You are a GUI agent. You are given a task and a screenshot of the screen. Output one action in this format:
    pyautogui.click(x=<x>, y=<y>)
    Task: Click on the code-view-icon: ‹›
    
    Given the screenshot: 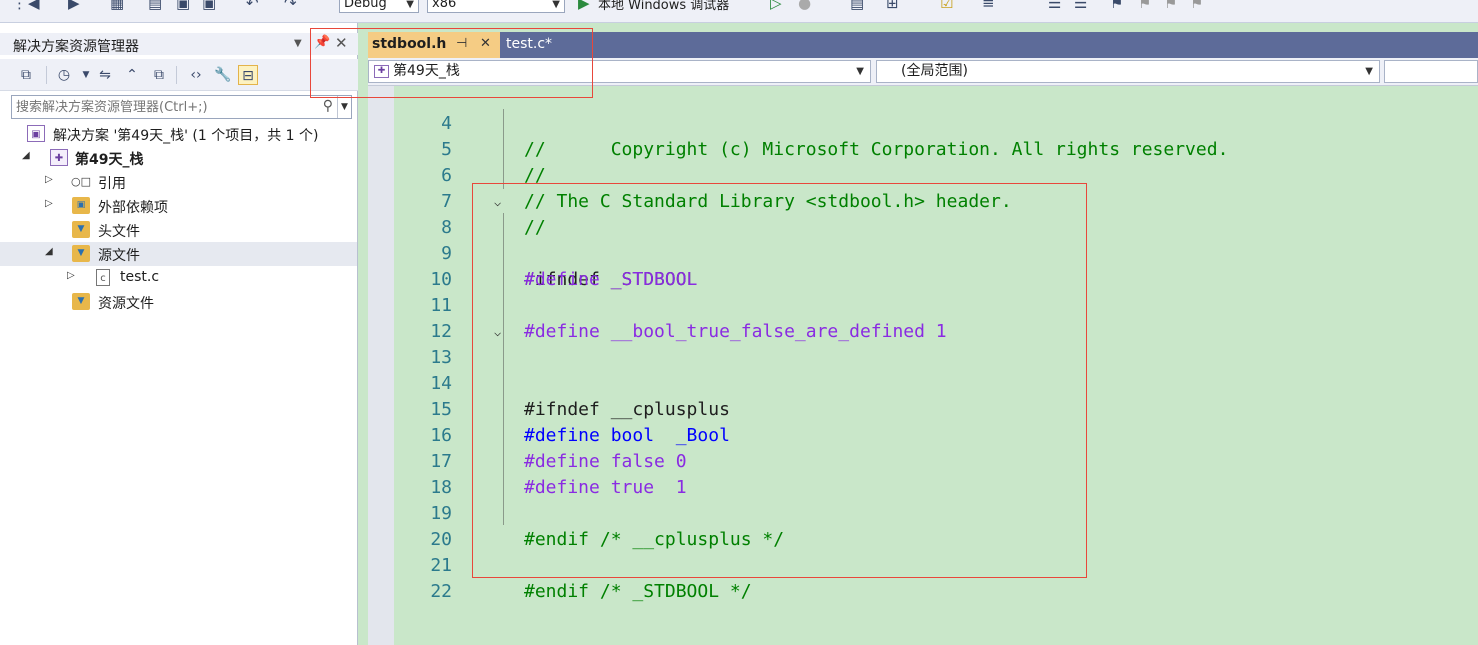 What is the action you would take?
    pyautogui.click(x=196, y=75)
    